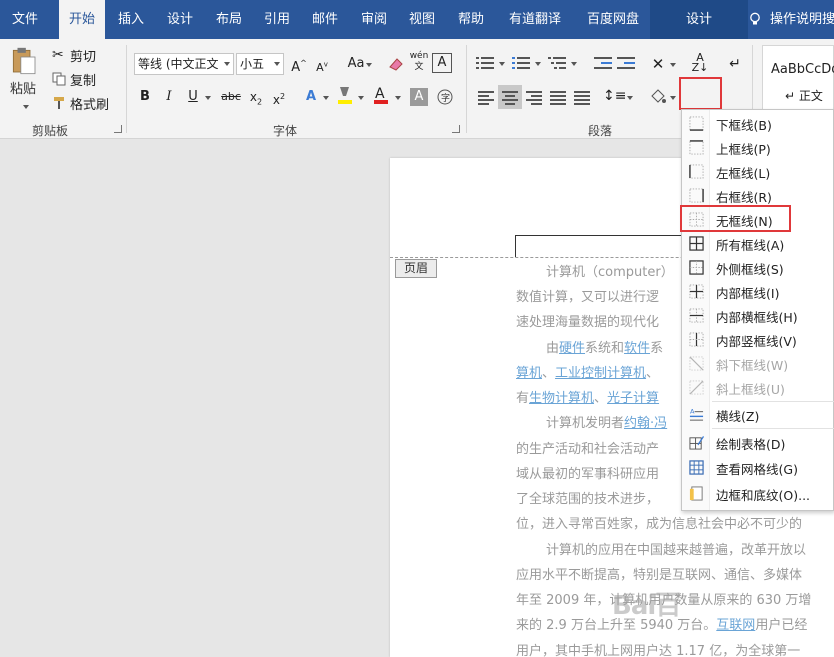  What do you see at coordinates (758, 415) in the screenshot?
I see `menu-item-horizontal-line: A 横线(Z)` at bounding box center [758, 415].